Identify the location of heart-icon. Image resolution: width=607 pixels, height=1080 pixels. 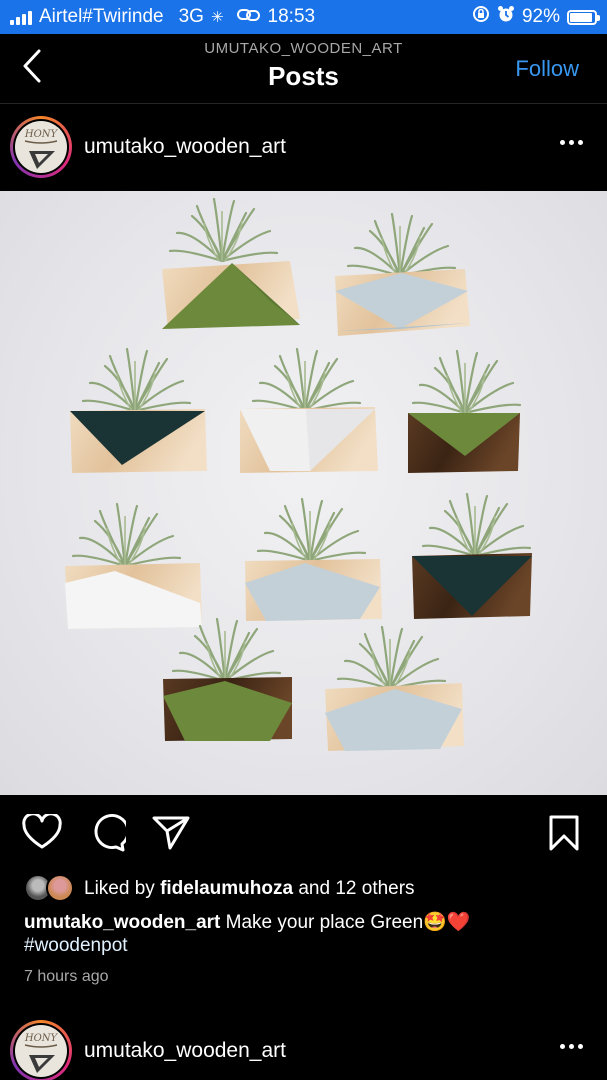
(42, 830).